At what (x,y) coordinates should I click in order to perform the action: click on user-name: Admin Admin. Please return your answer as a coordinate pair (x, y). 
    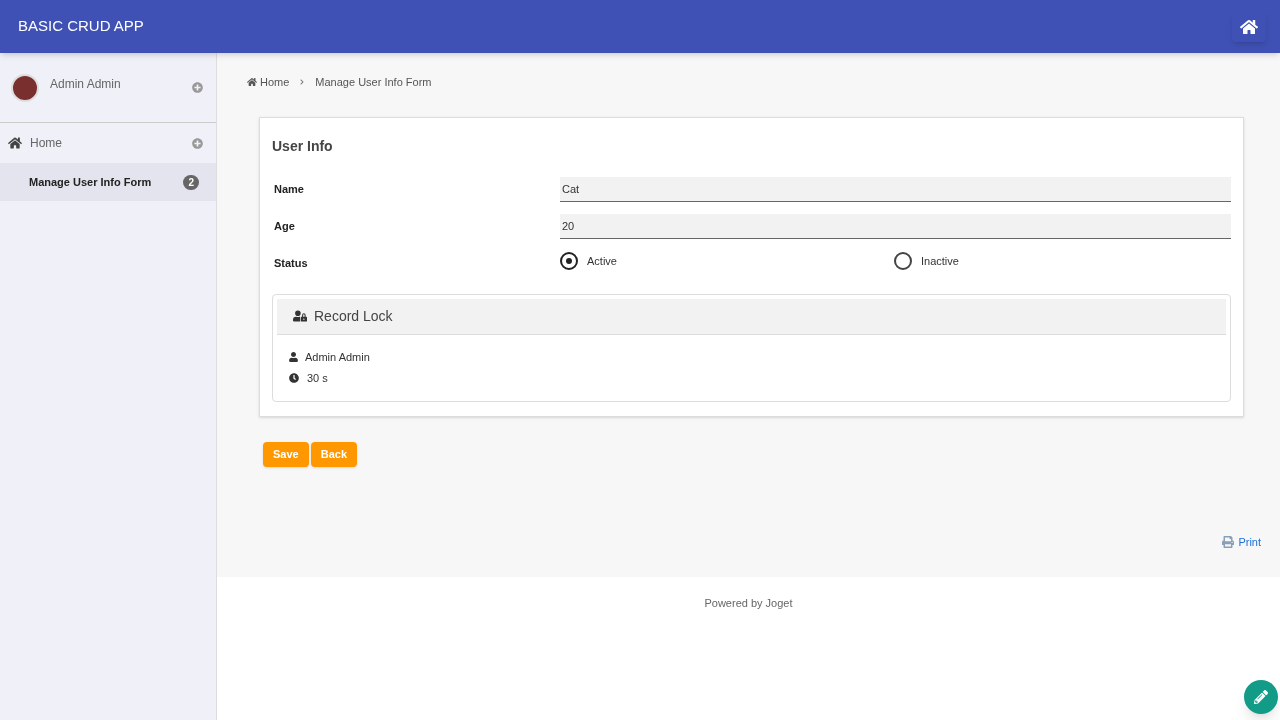
    Looking at the image, I should click on (86, 84).